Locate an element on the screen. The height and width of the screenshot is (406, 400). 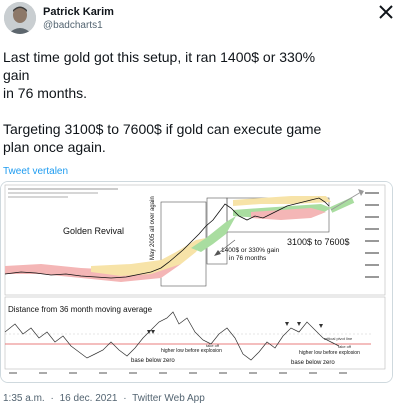
chart-label-higher-low-2: higher low before explosion is located at coordinates (329, 353).